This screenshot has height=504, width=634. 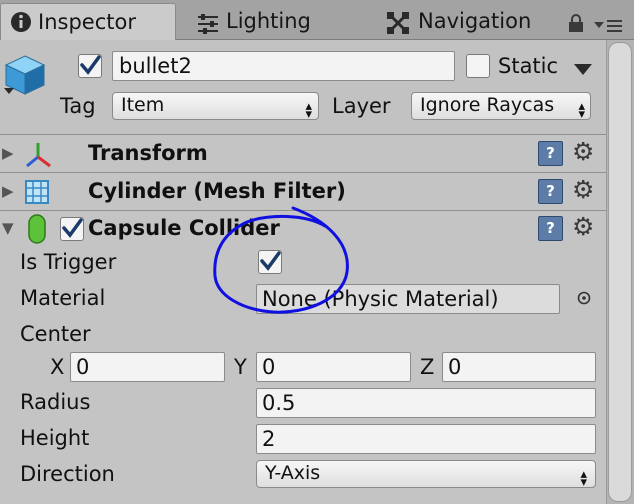 I want to click on mesh-filter-header: ▶ Cylinder (Mesh Filter) ? ⚙, so click(x=303, y=191).